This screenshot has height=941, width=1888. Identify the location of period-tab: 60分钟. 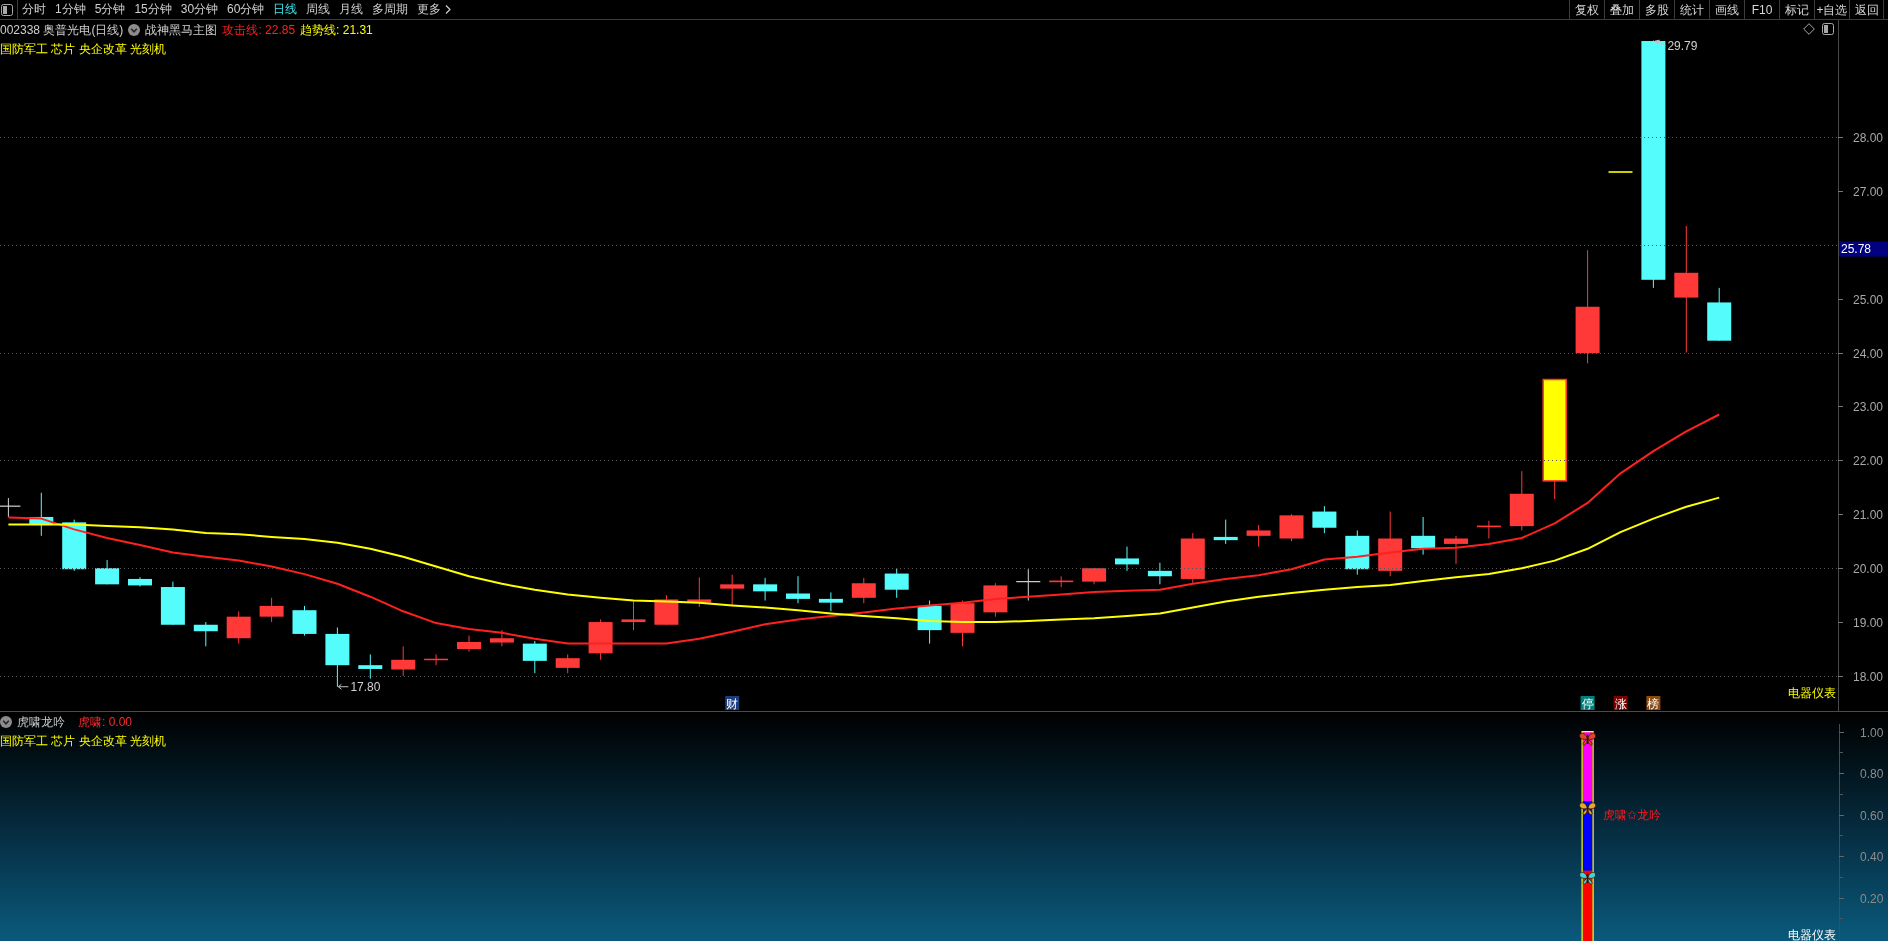
(246, 9).